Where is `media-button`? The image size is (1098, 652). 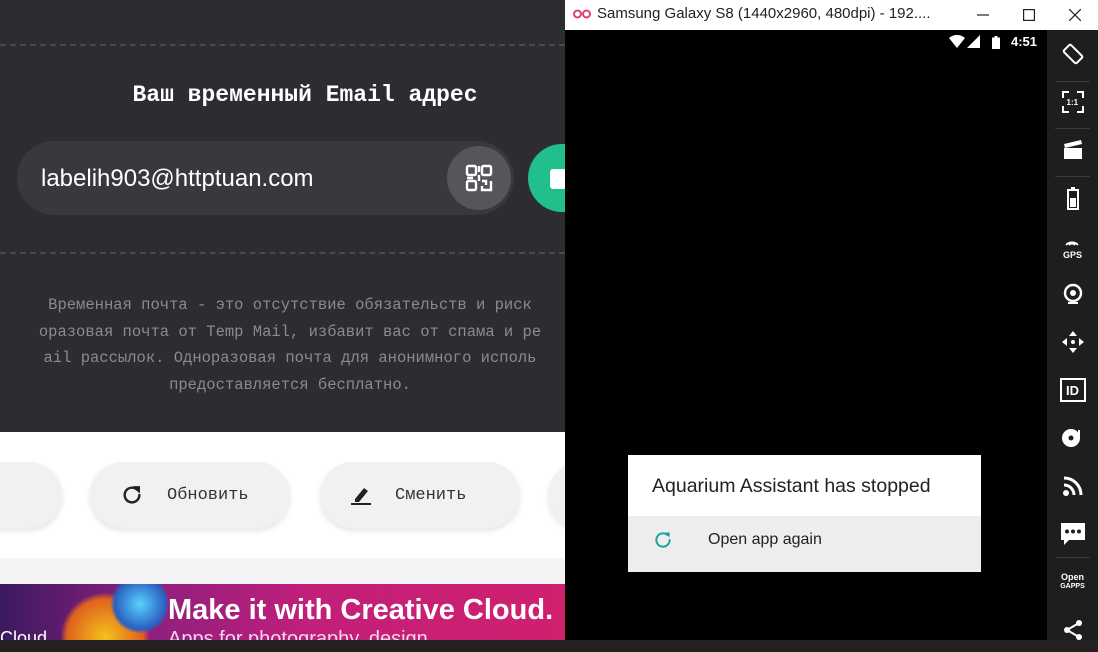
media-button is located at coordinates (1072, 438).